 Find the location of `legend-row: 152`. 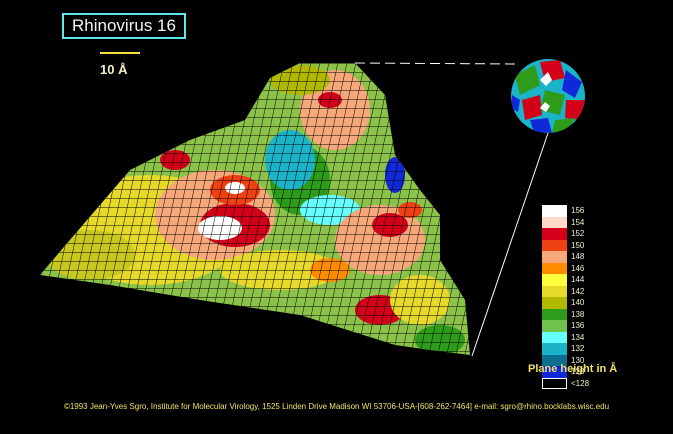

legend-row: 152 is located at coordinates (565, 234).